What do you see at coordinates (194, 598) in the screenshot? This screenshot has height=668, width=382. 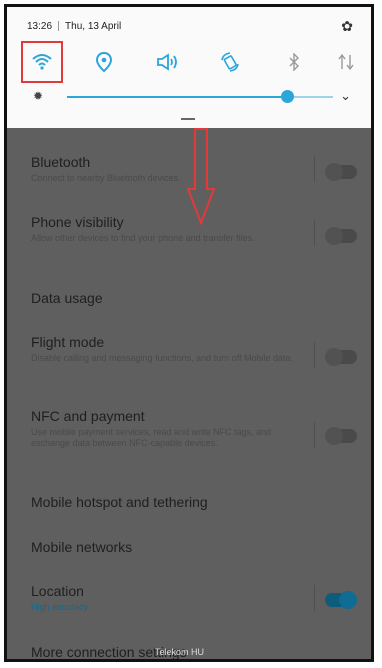 I see `list-item-location: Location High accuracy` at bounding box center [194, 598].